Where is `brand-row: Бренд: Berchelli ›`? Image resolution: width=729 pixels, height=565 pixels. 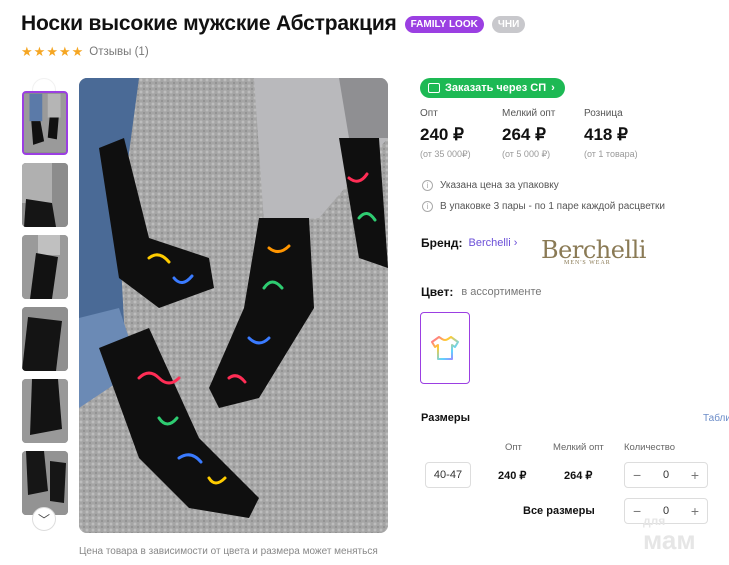
brand-row: Бренд: Berchelli › is located at coordinates (469, 243).